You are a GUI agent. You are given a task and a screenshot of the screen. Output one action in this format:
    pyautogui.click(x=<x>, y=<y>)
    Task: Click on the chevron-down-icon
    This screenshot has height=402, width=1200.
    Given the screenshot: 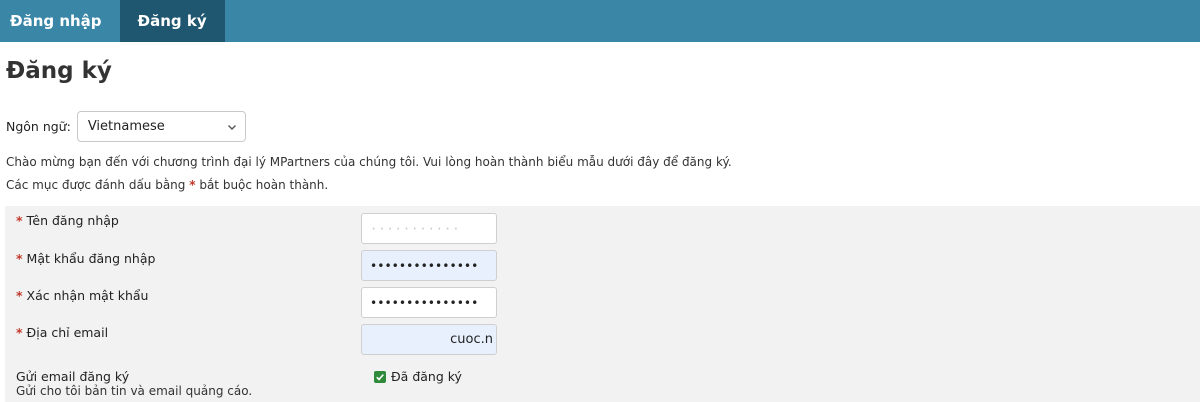 What is the action you would take?
    pyautogui.click(x=231, y=127)
    